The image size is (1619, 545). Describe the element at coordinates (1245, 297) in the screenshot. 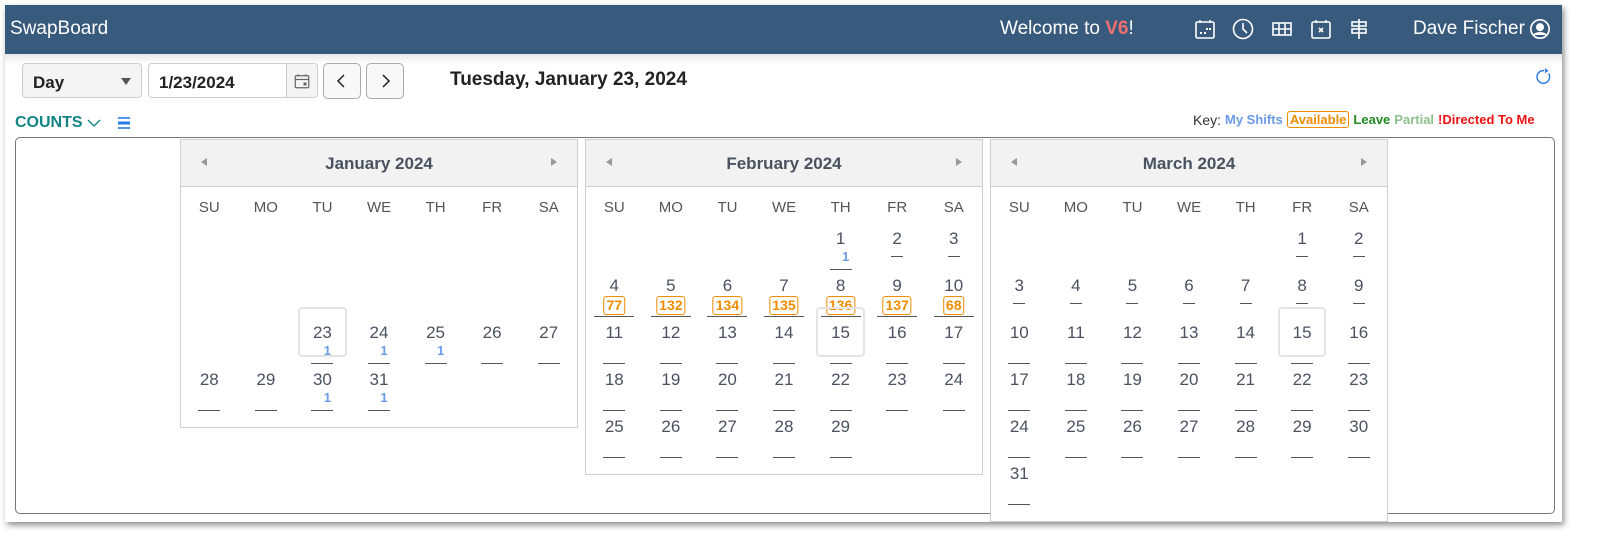

I see `day-cell: 7` at that location.